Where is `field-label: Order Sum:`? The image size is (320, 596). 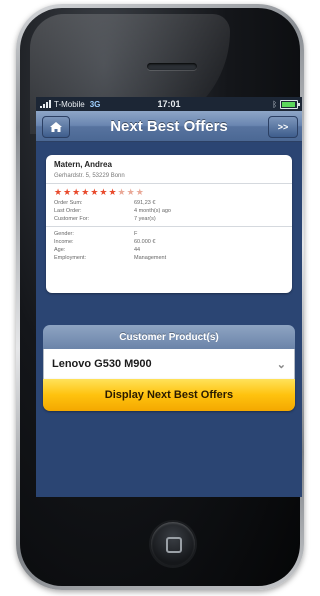 field-label: Order Sum: is located at coordinates (68, 203).